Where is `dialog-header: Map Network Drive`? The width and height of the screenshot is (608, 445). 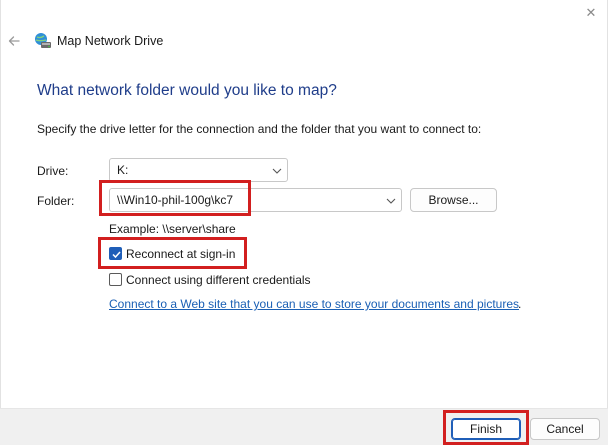
dialog-header: Map Network Drive is located at coordinates (304, 42).